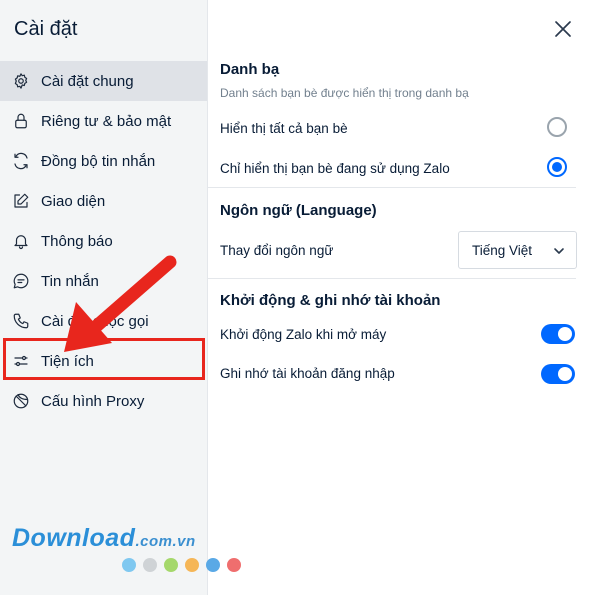  I want to click on chevron-down-icon, so click(559, 251).